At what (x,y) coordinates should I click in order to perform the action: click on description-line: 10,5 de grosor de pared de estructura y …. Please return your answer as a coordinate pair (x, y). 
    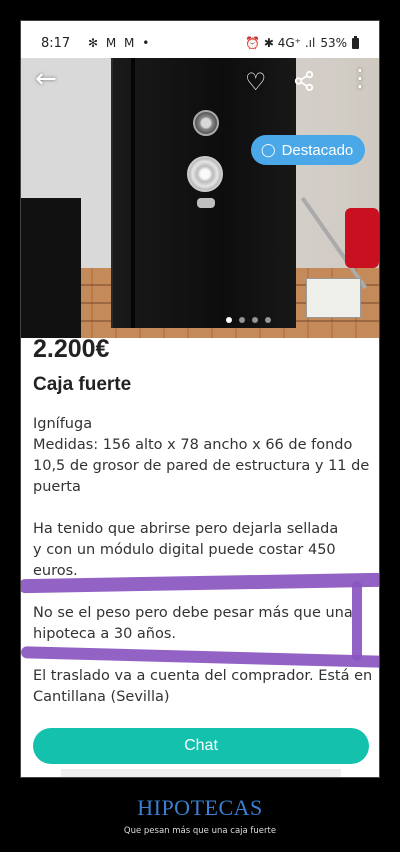
    Looking at the image, I should click on (201, 466).